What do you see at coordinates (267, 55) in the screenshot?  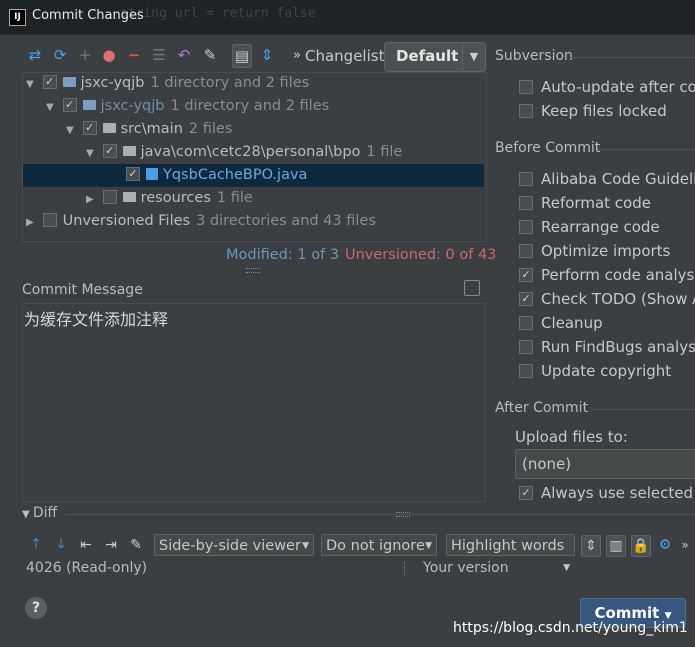 I see `expand-icon: ⇕` at bounding box center [267, 55].